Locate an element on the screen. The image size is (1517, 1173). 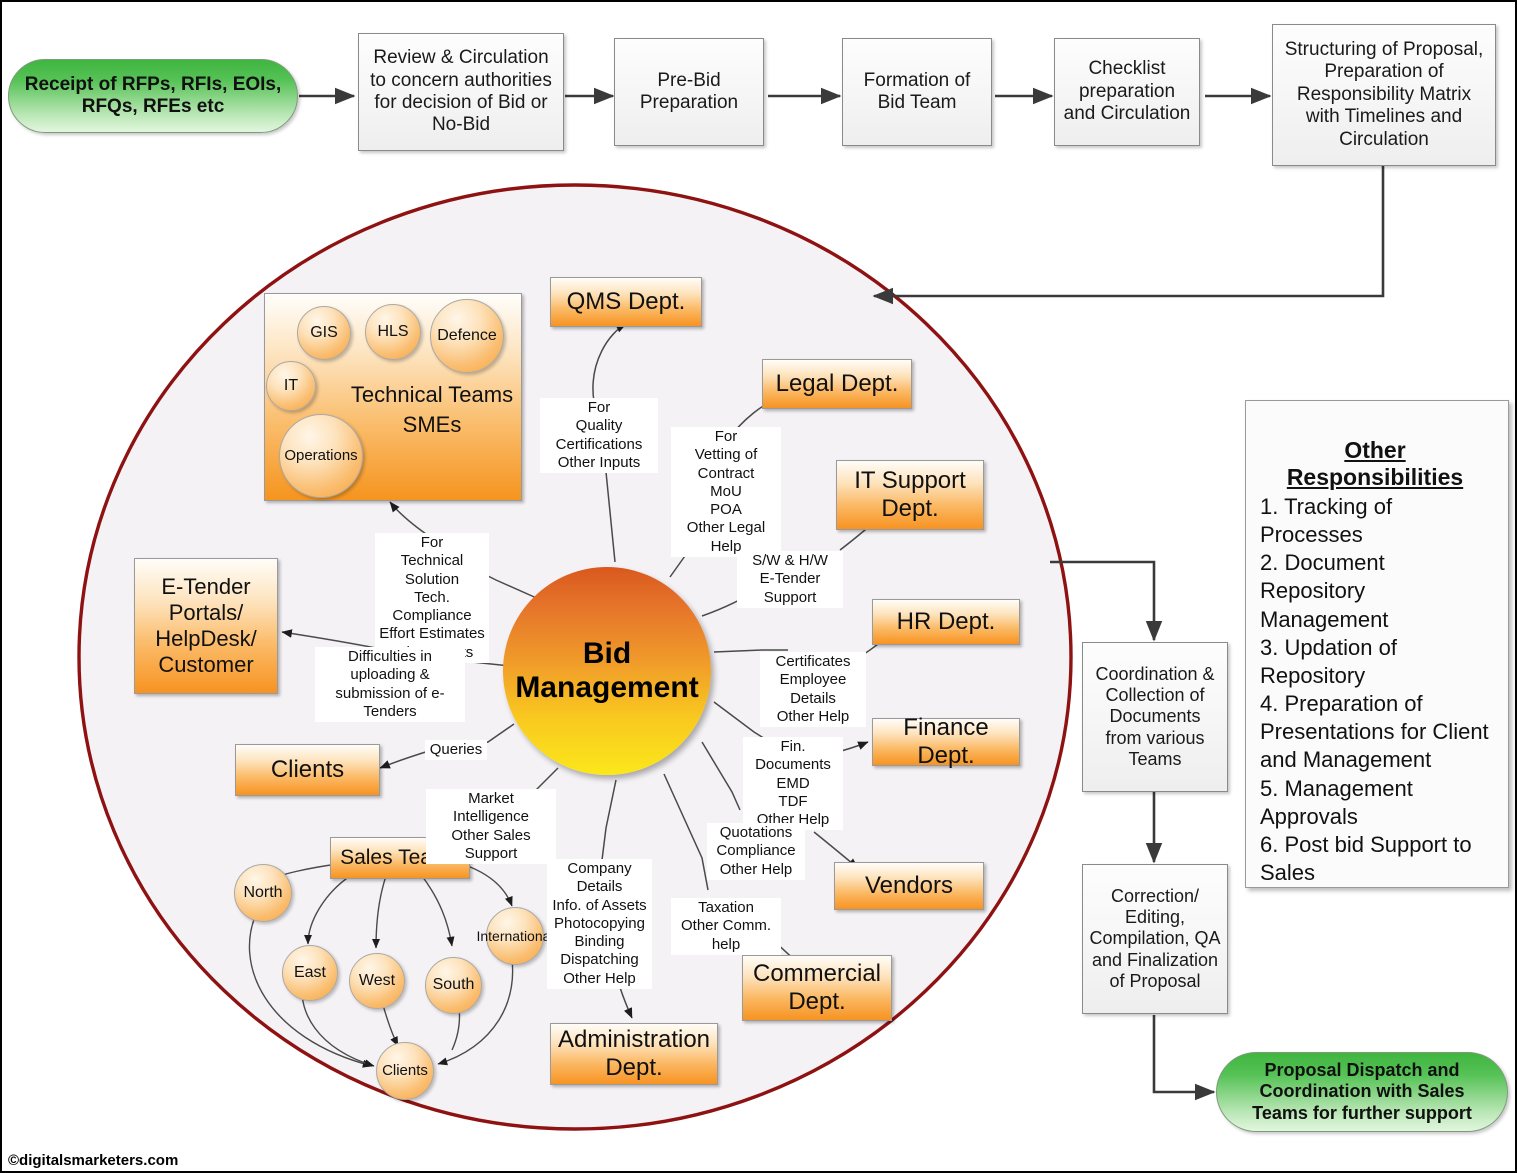
tech-teams-title-line2: SMEs is located at coordinates (432, 424).